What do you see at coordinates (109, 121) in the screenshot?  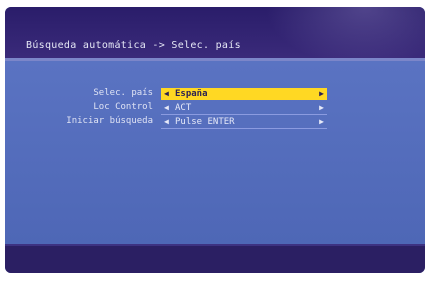 I see `start-search-label: Iniciar búsqueda` at bounding box center [109, 121].